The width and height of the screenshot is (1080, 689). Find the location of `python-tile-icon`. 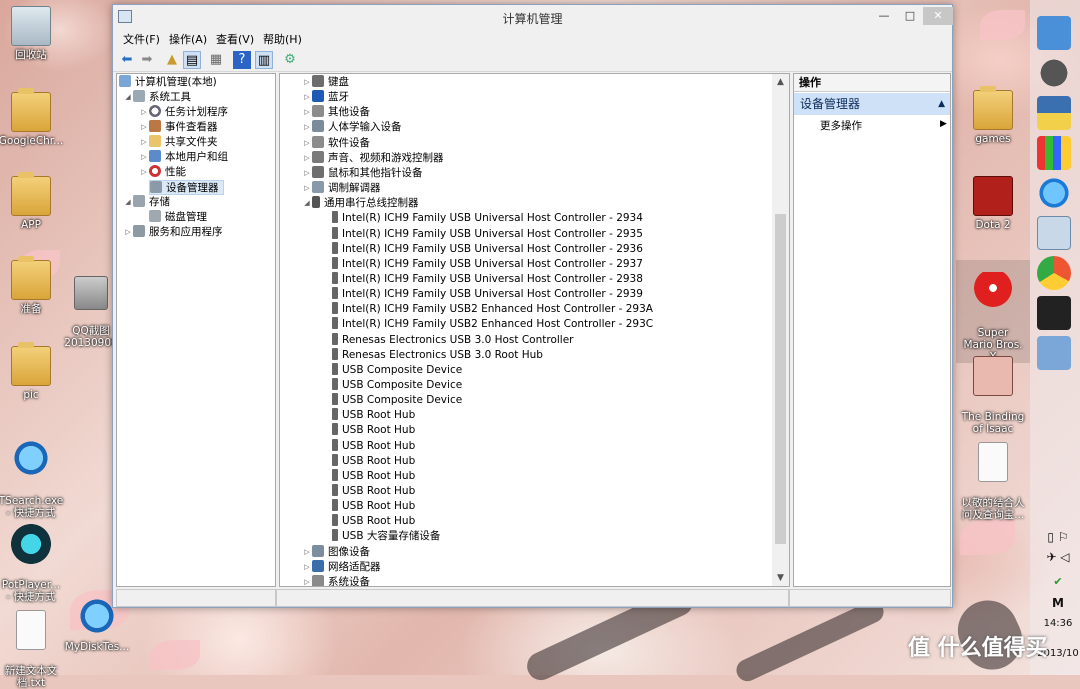

python-tile-icon is located at coordinates (1054, 113).